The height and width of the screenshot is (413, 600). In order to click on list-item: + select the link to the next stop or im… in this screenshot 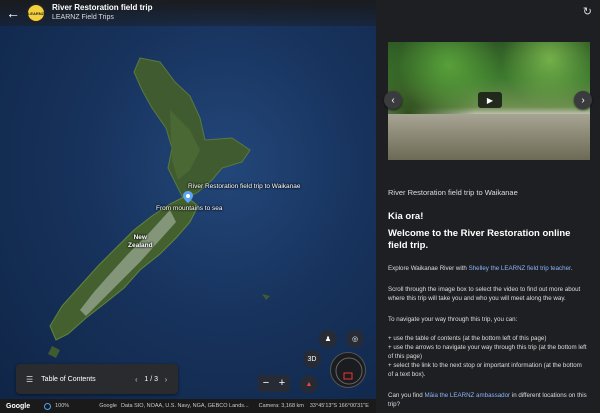, I will do `click(485, 370)`.